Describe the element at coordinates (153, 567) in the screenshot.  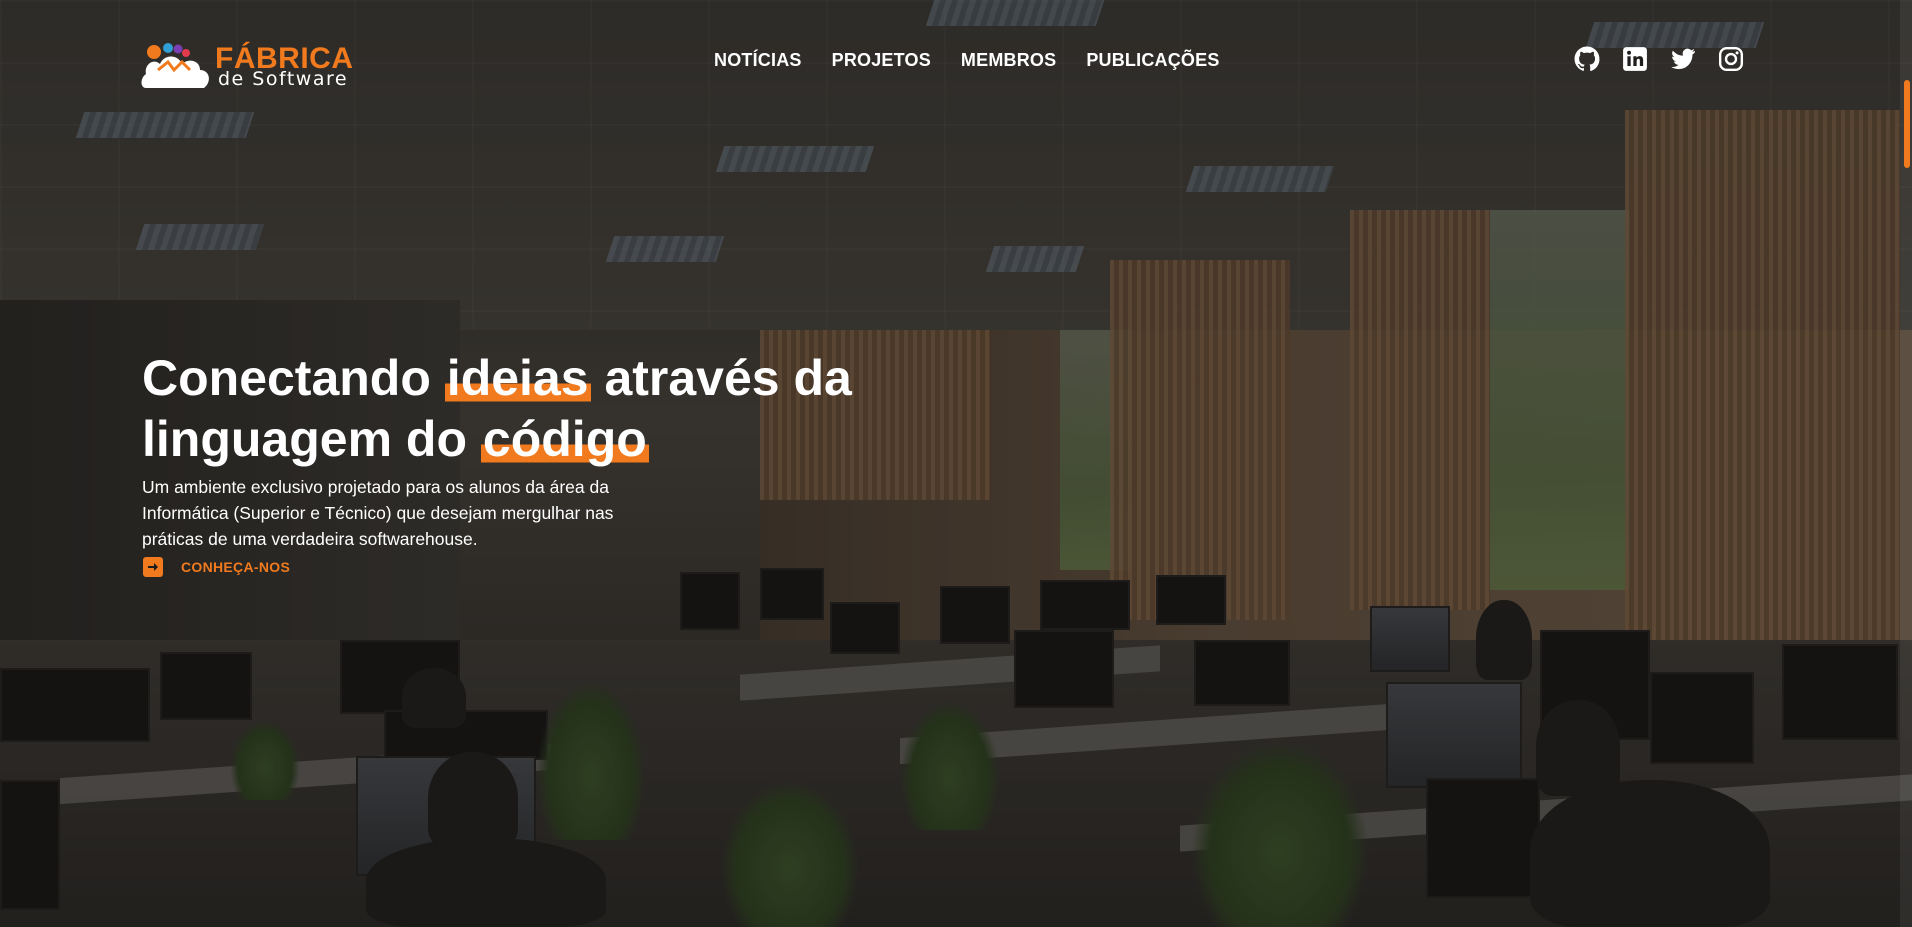
I see `arrow-right-box-icon` at that location.